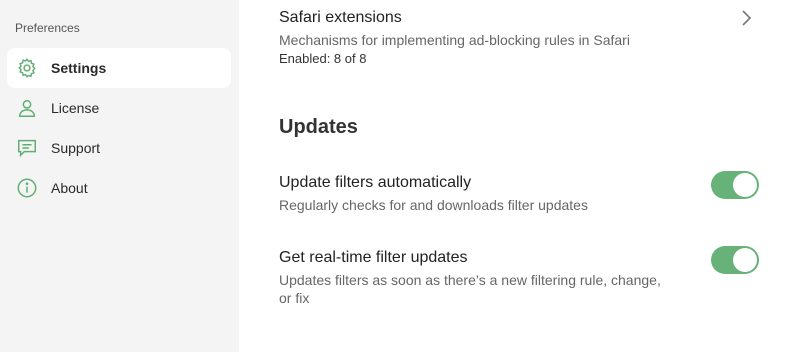 The image size is (797, 352). Describe the element at coordinates (375, 182) in the screenshot. I see `auto-update-title: Update filters automatically` at that location.